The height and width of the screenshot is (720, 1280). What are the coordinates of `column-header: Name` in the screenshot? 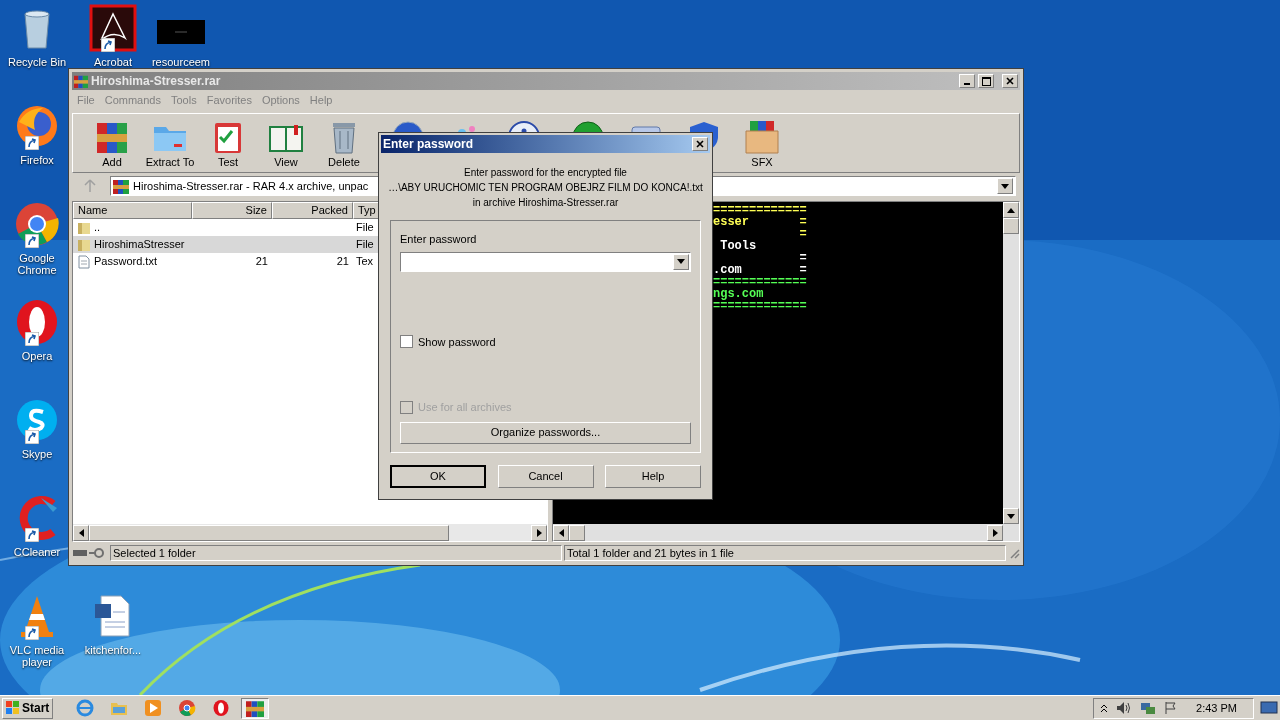 It's located at (132, 210).